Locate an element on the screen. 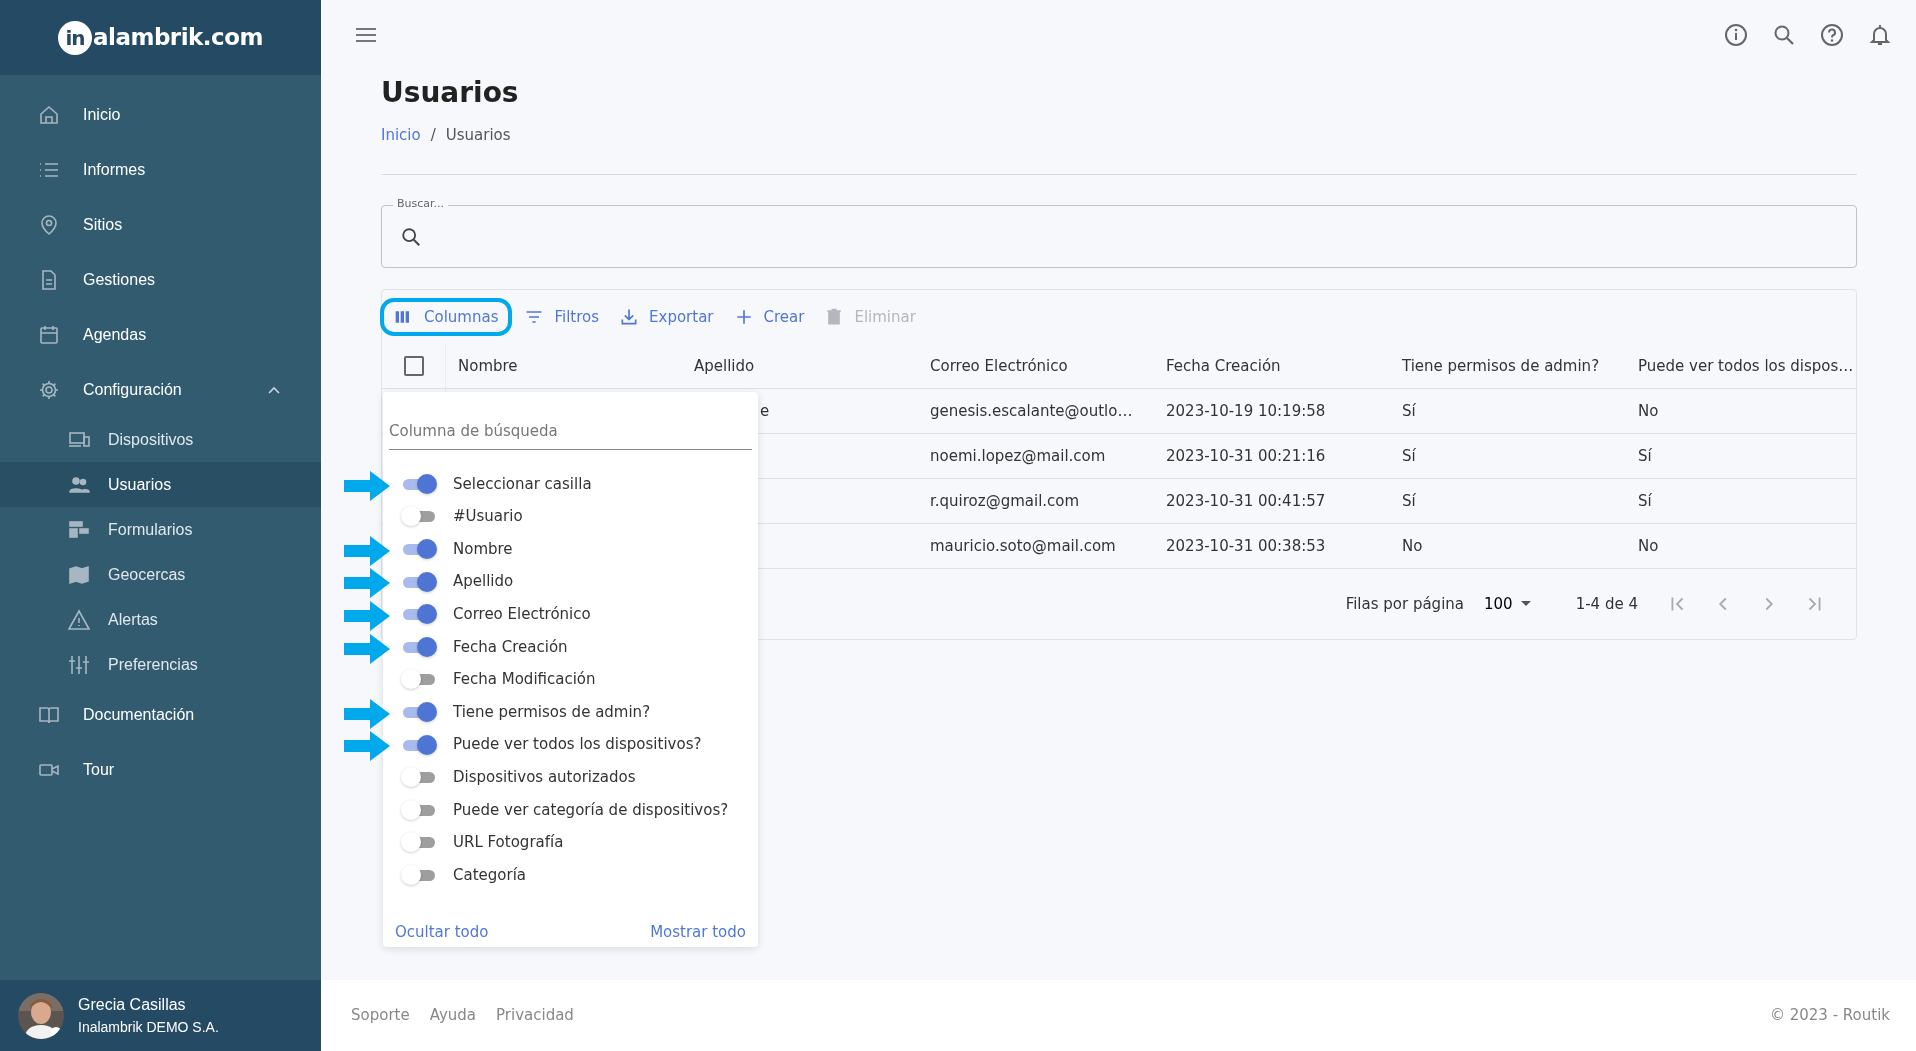 This screenshot has height=1051, width=1916. toggle-label: Seleccionar casilla is located at coordinates (522, 484).